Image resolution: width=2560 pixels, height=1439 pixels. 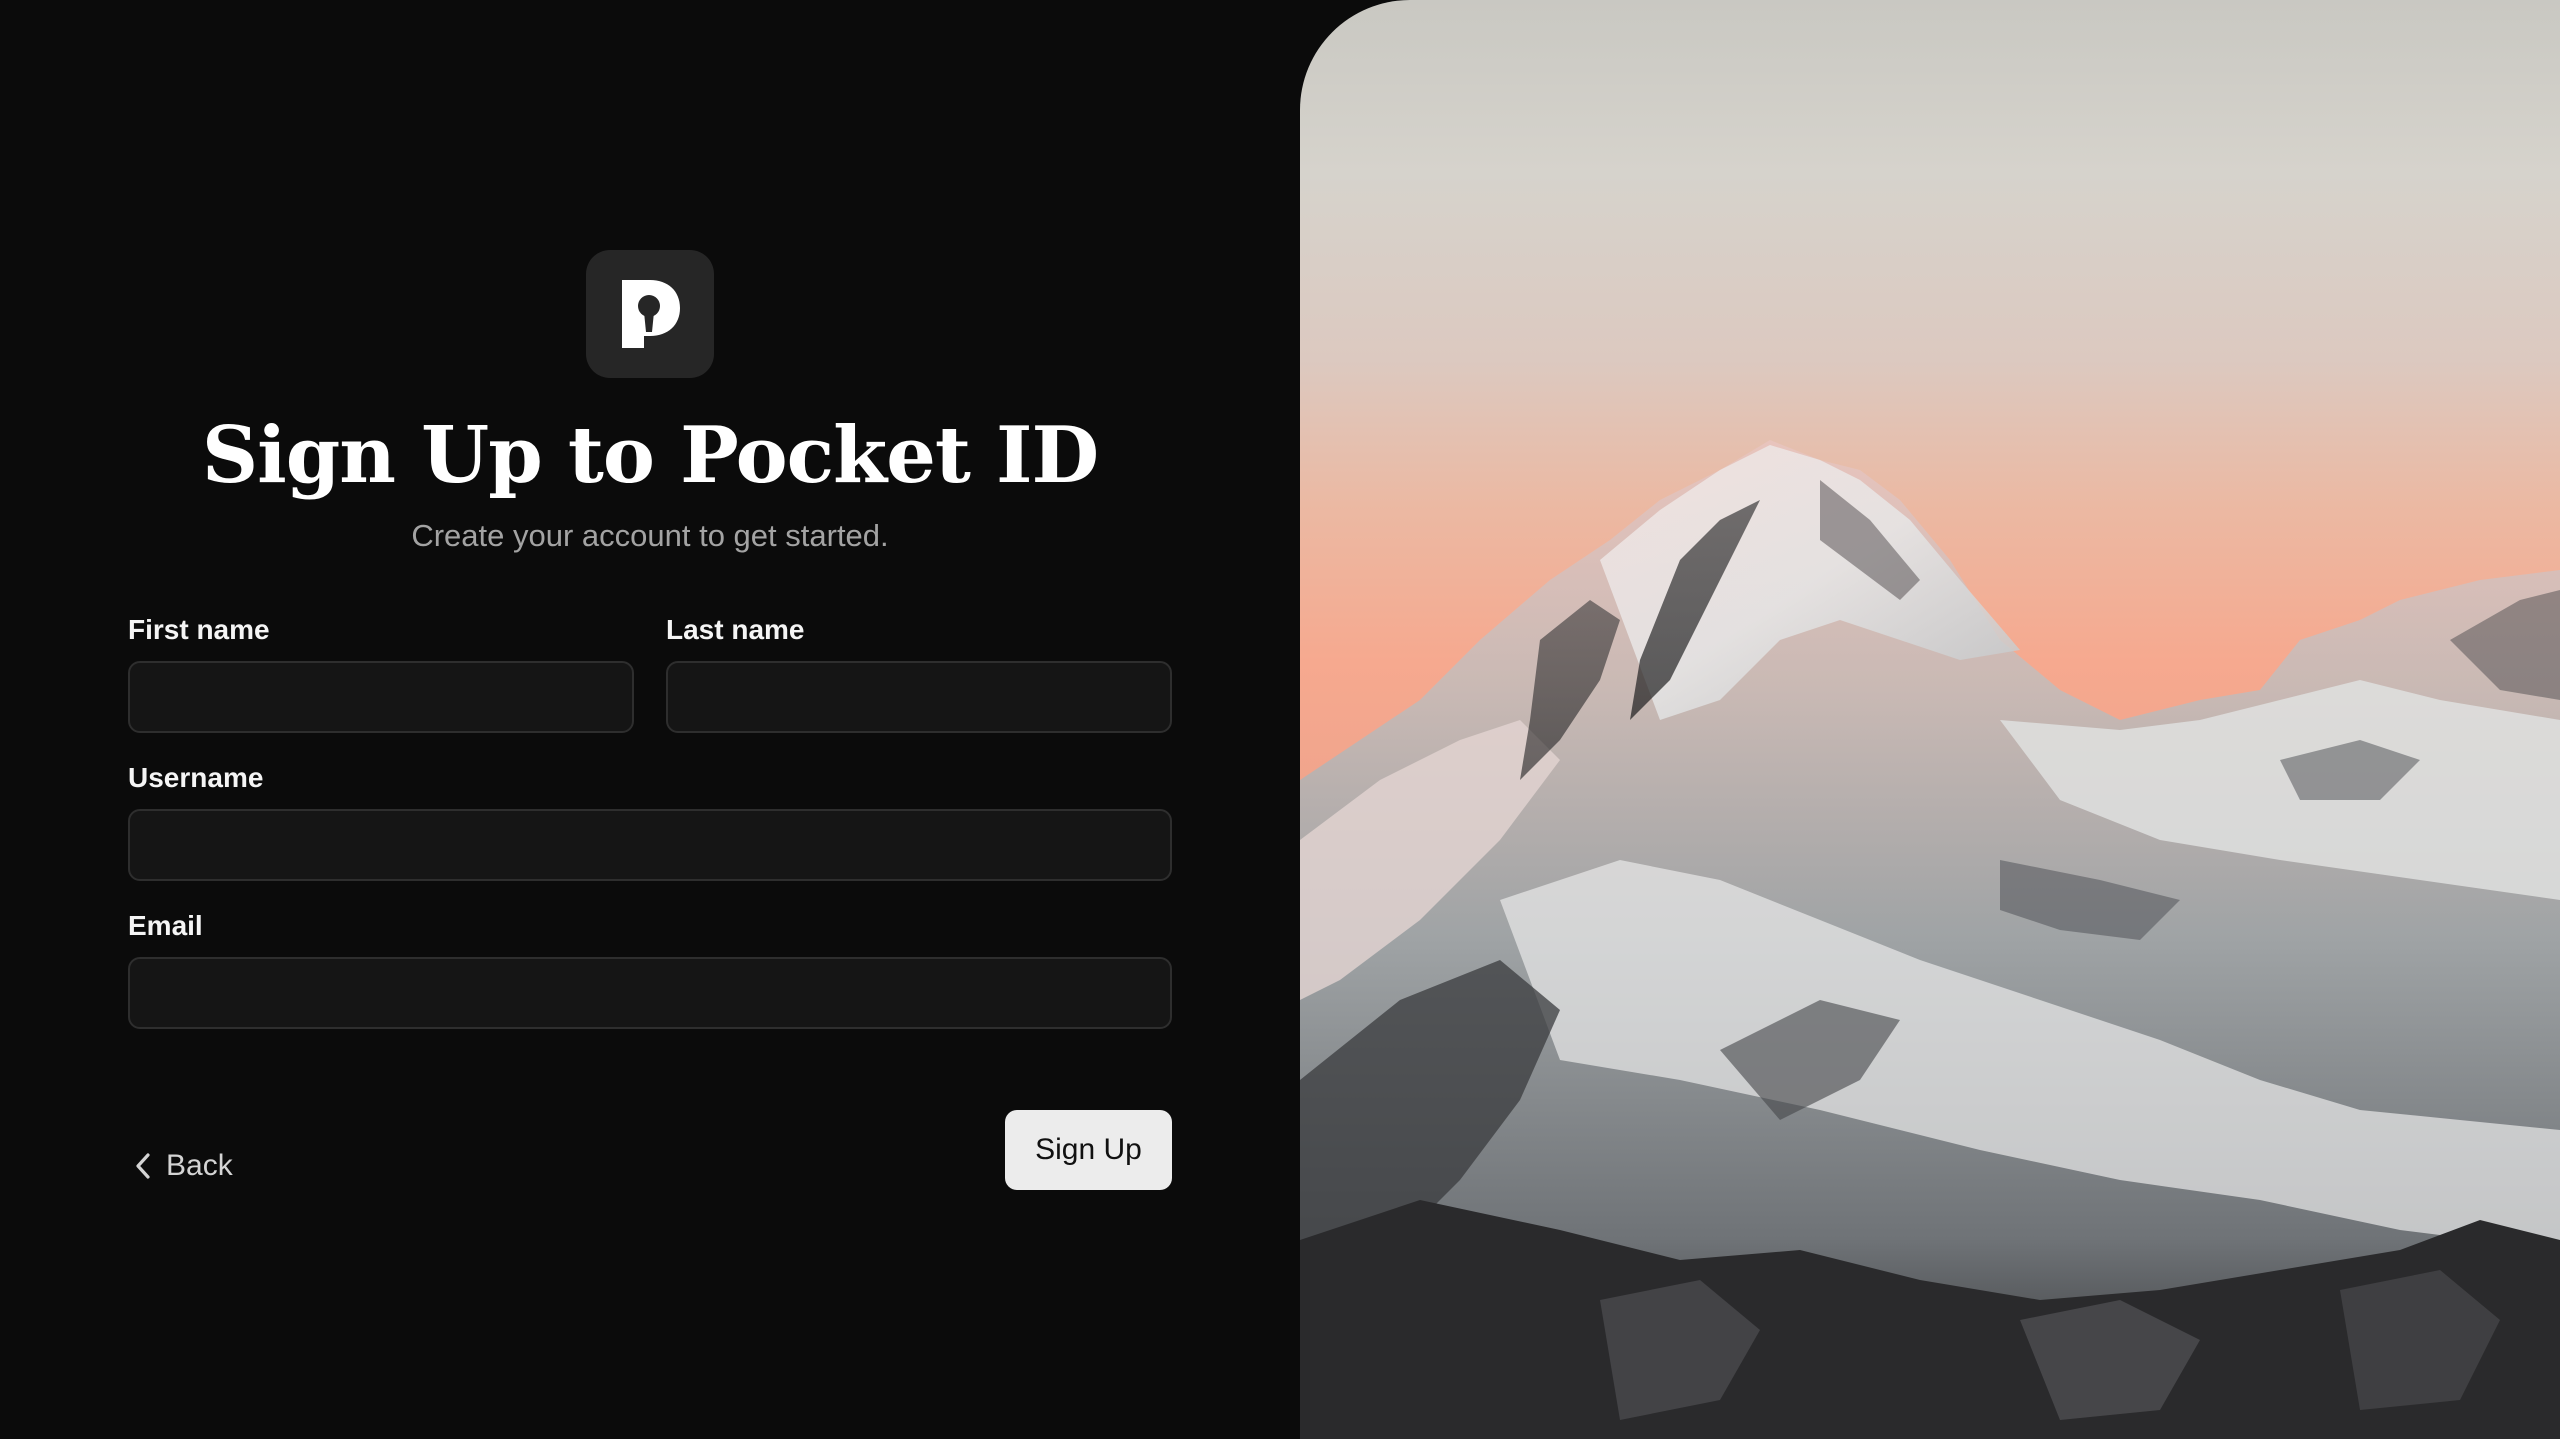 I want to click on first-name-field, so click(x=381, y=697).